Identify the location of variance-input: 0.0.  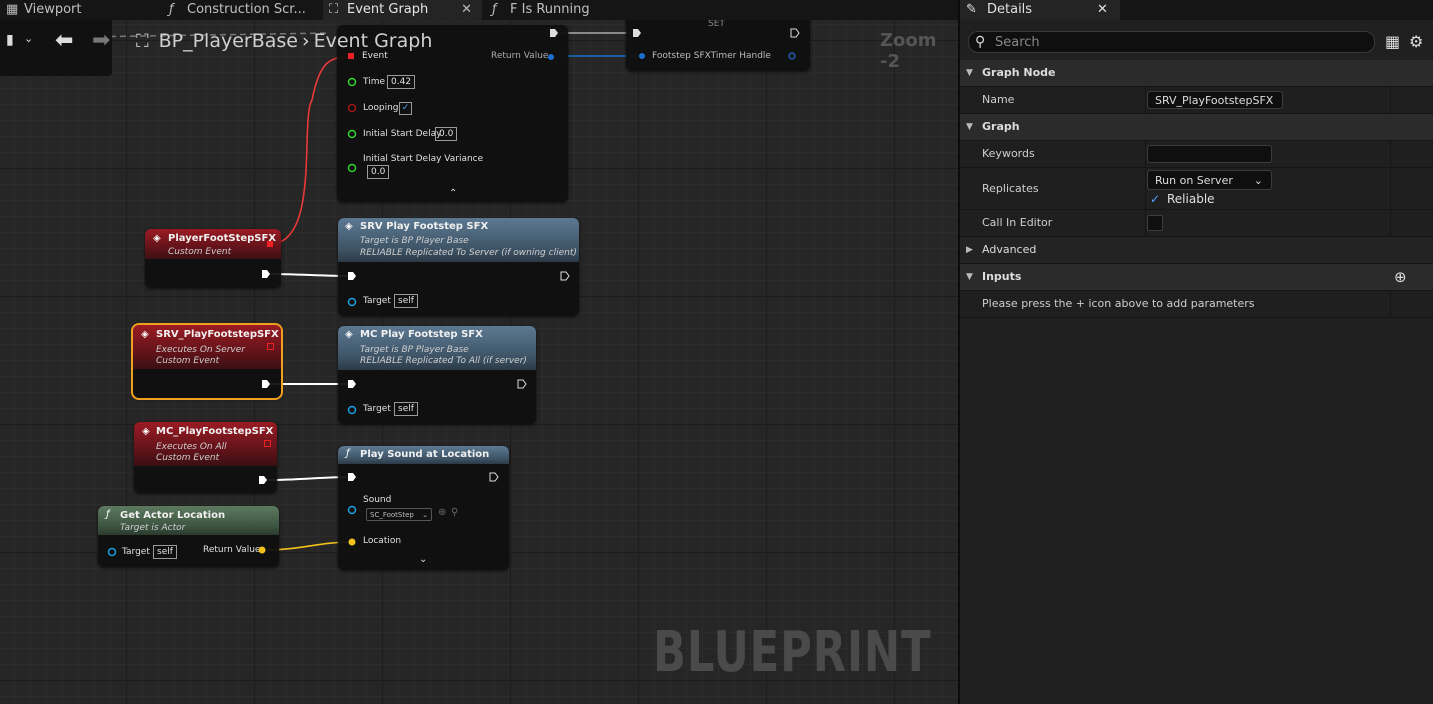
(378, 172).